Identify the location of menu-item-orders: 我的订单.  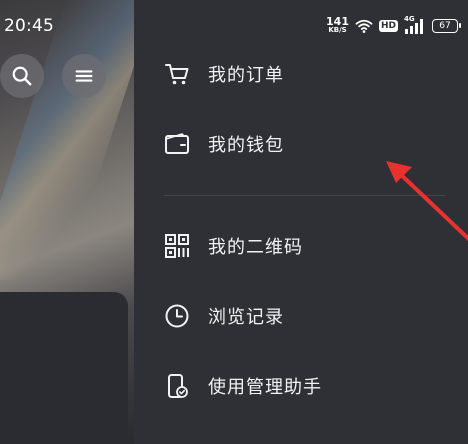
(301, 74).